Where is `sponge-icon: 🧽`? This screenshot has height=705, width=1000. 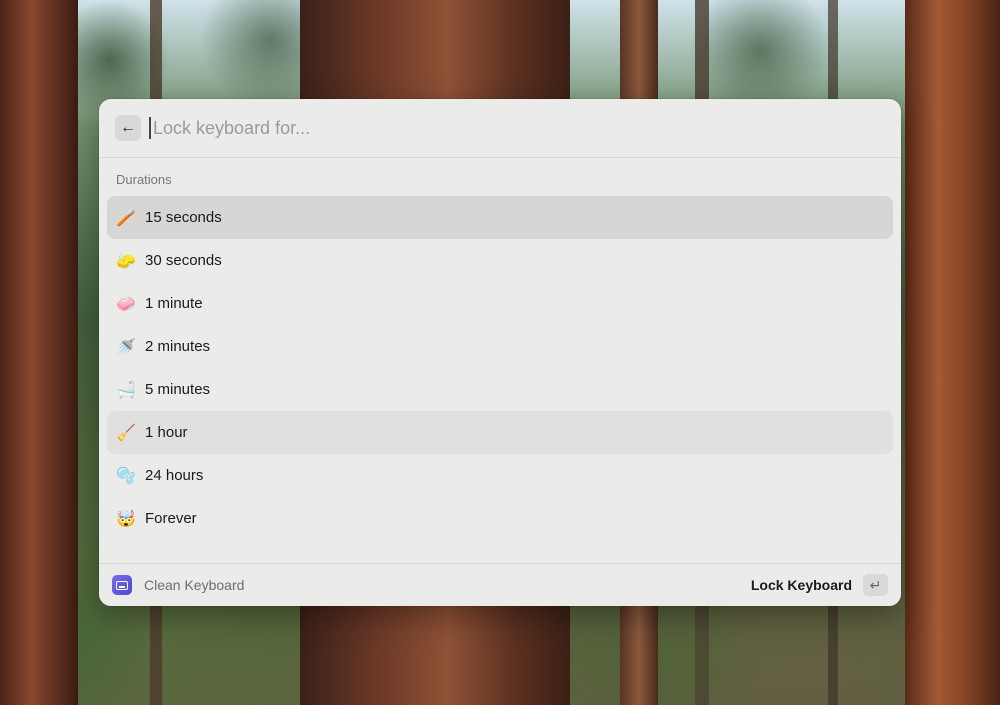 sponge-icon: 🧽 is located at coordinates (126, 260).